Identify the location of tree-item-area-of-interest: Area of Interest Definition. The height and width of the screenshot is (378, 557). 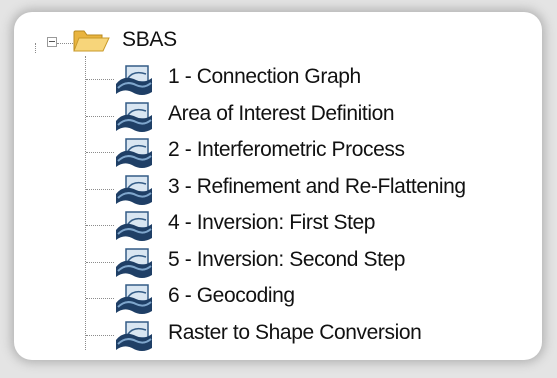
(311, 116).